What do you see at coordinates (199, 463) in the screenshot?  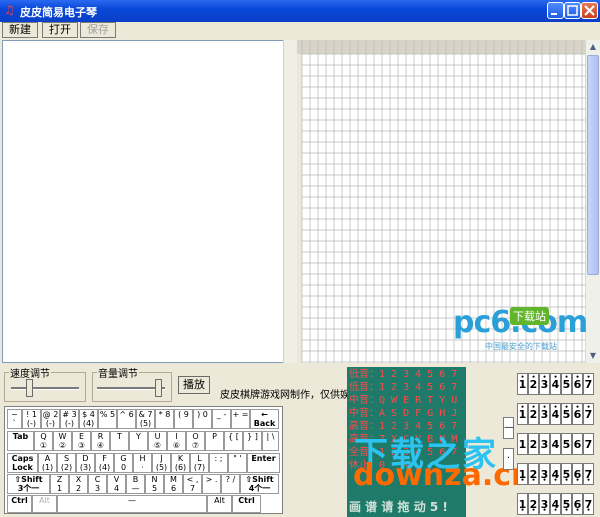 I see `key-2-9: L (7)` at bounding box center [199, 463].